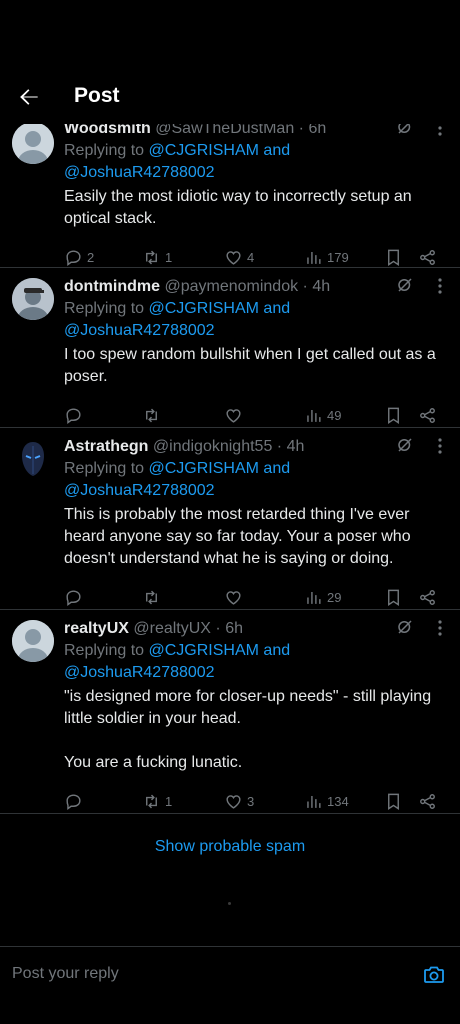 The width and height of the screenshot is (460, 1024). What do you see at coordinates (322, 415) in the screenshot?
I see `views-button: 49` at bounding box center [322, 415].